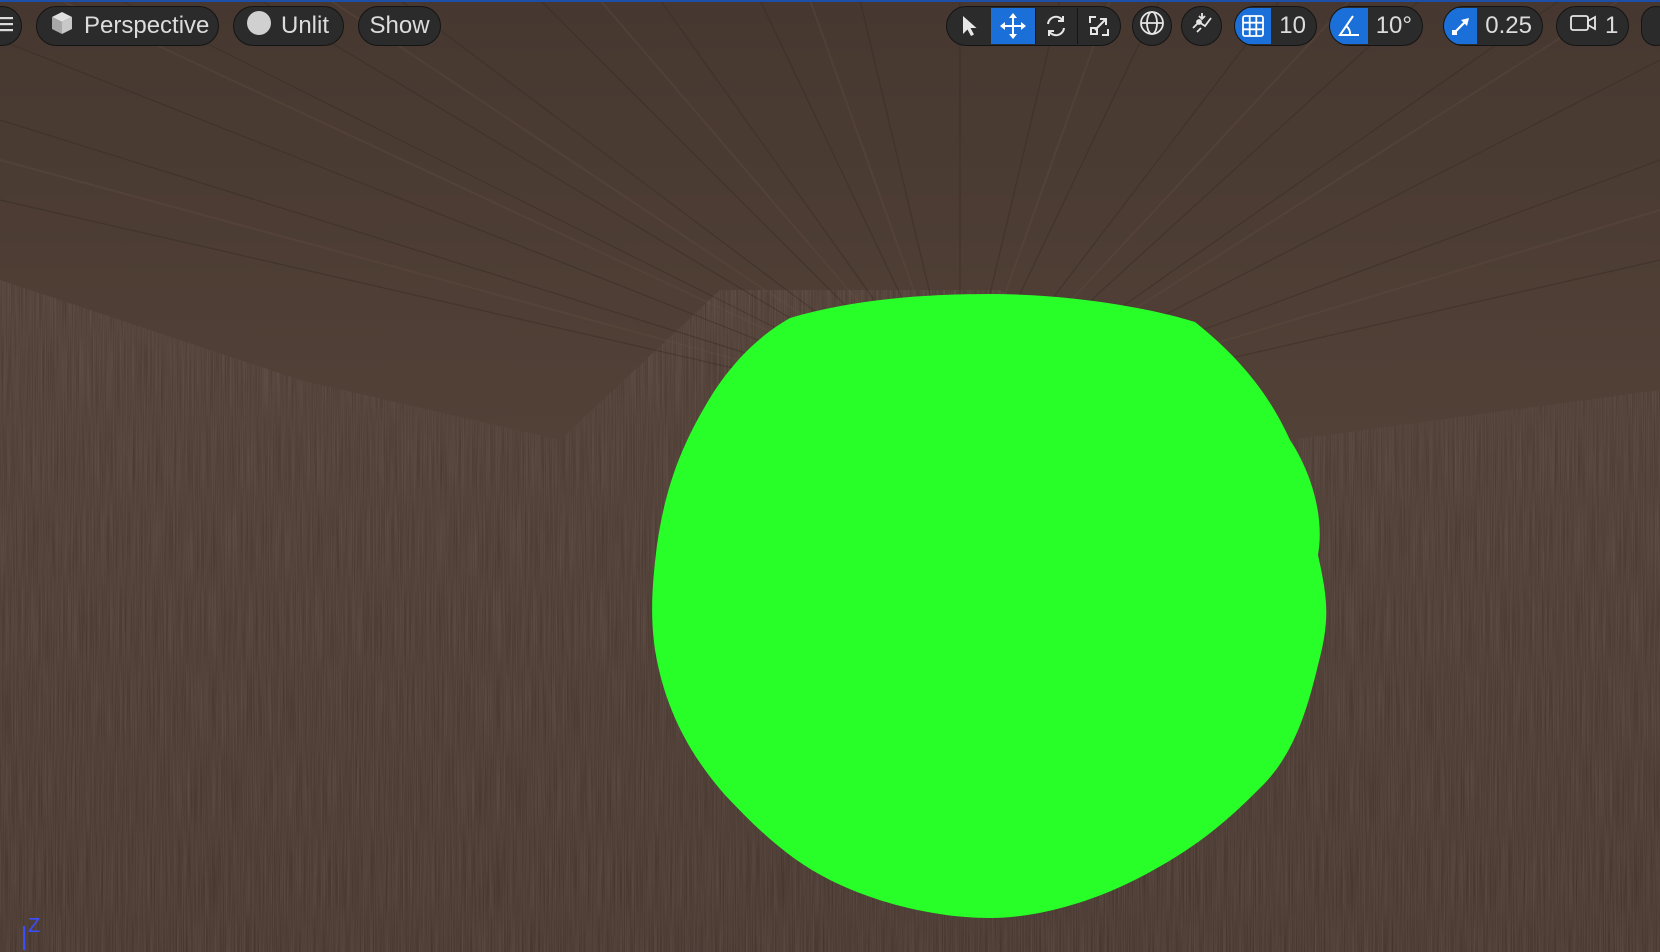 The height and width of the screenshot is (952, 1660). Describe the element at coordinates (24, 938) in the screenshot. I see `axis-indicator-line` at that location.